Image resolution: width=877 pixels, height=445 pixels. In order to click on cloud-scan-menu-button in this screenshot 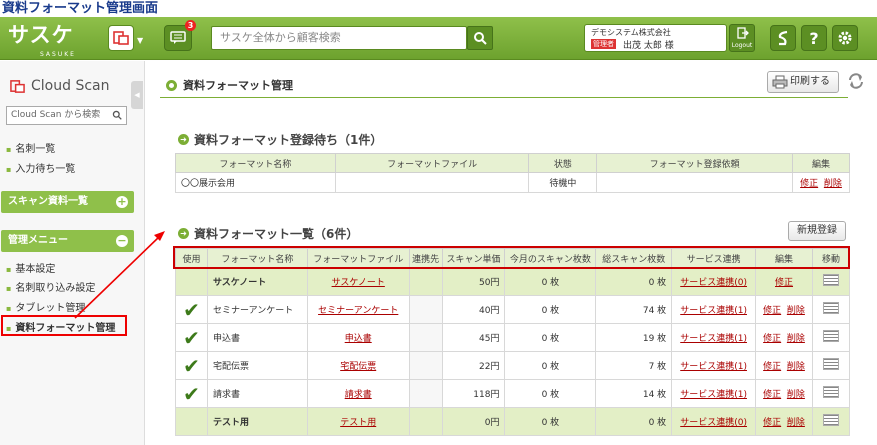, I will do `click(121, 38)`.